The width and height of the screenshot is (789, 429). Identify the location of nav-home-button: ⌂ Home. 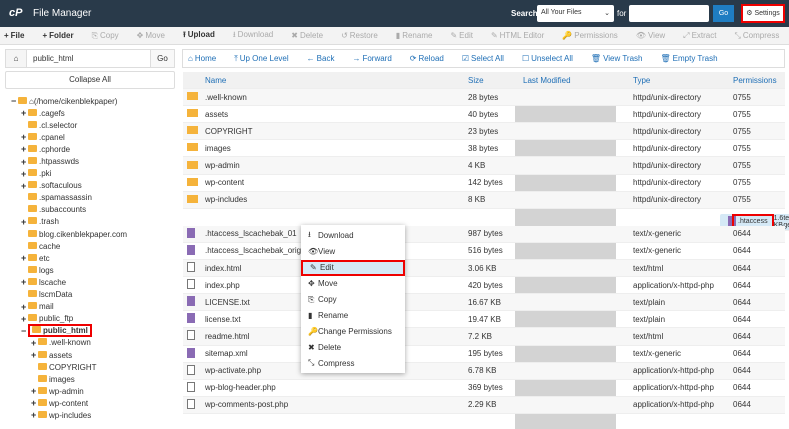
(206, 58).